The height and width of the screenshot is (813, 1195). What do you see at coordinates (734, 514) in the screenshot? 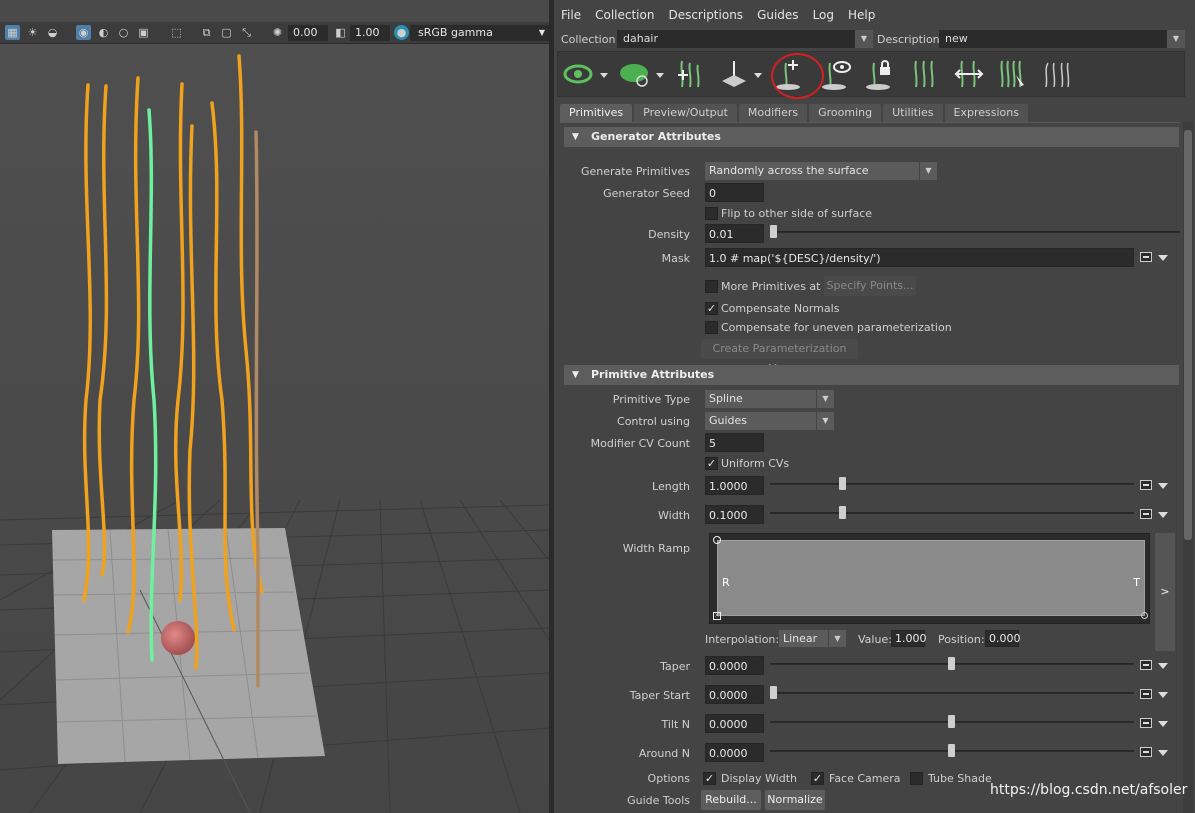
I see `width-input: 0.1000` at bounding box center [734, 514].